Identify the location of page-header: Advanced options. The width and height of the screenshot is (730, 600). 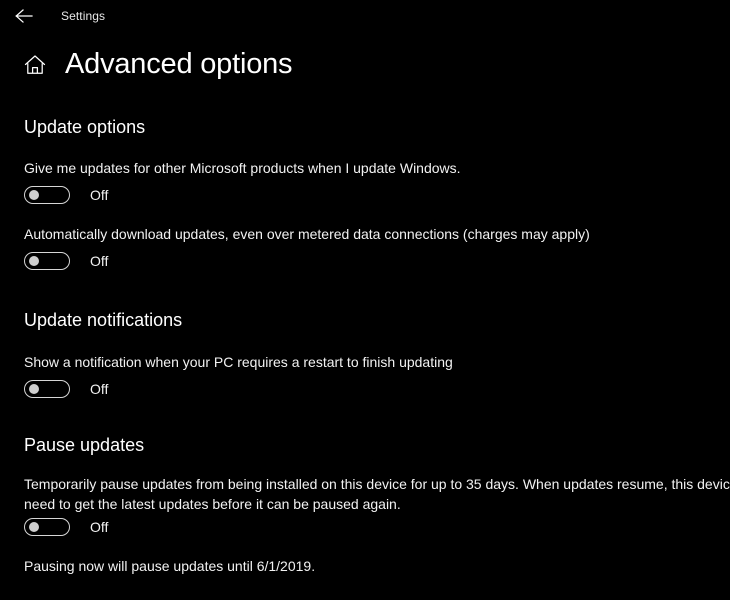
(157, 64).